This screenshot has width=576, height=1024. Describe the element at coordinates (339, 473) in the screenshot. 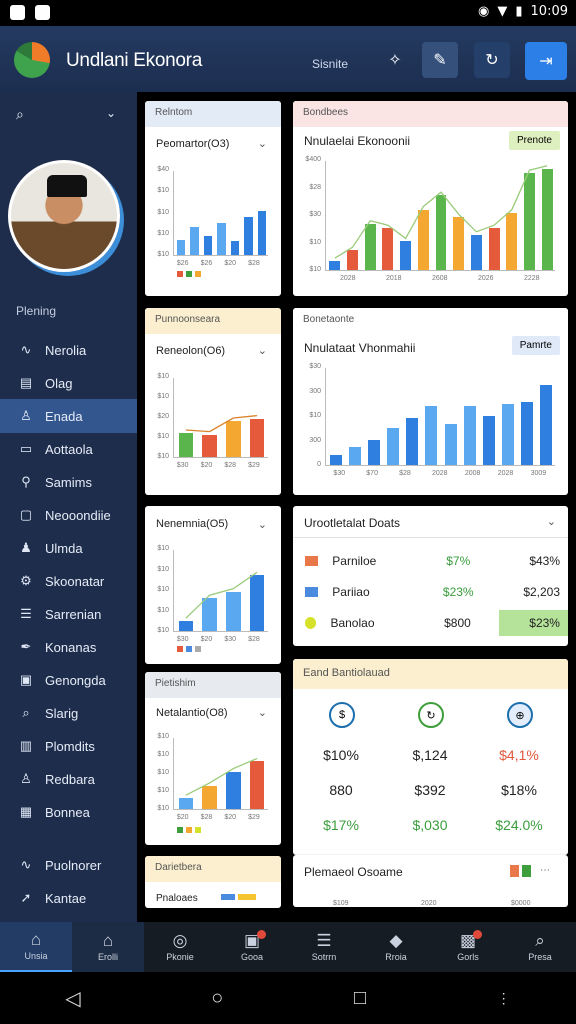

I see `x-tick-label: $30` at that location.